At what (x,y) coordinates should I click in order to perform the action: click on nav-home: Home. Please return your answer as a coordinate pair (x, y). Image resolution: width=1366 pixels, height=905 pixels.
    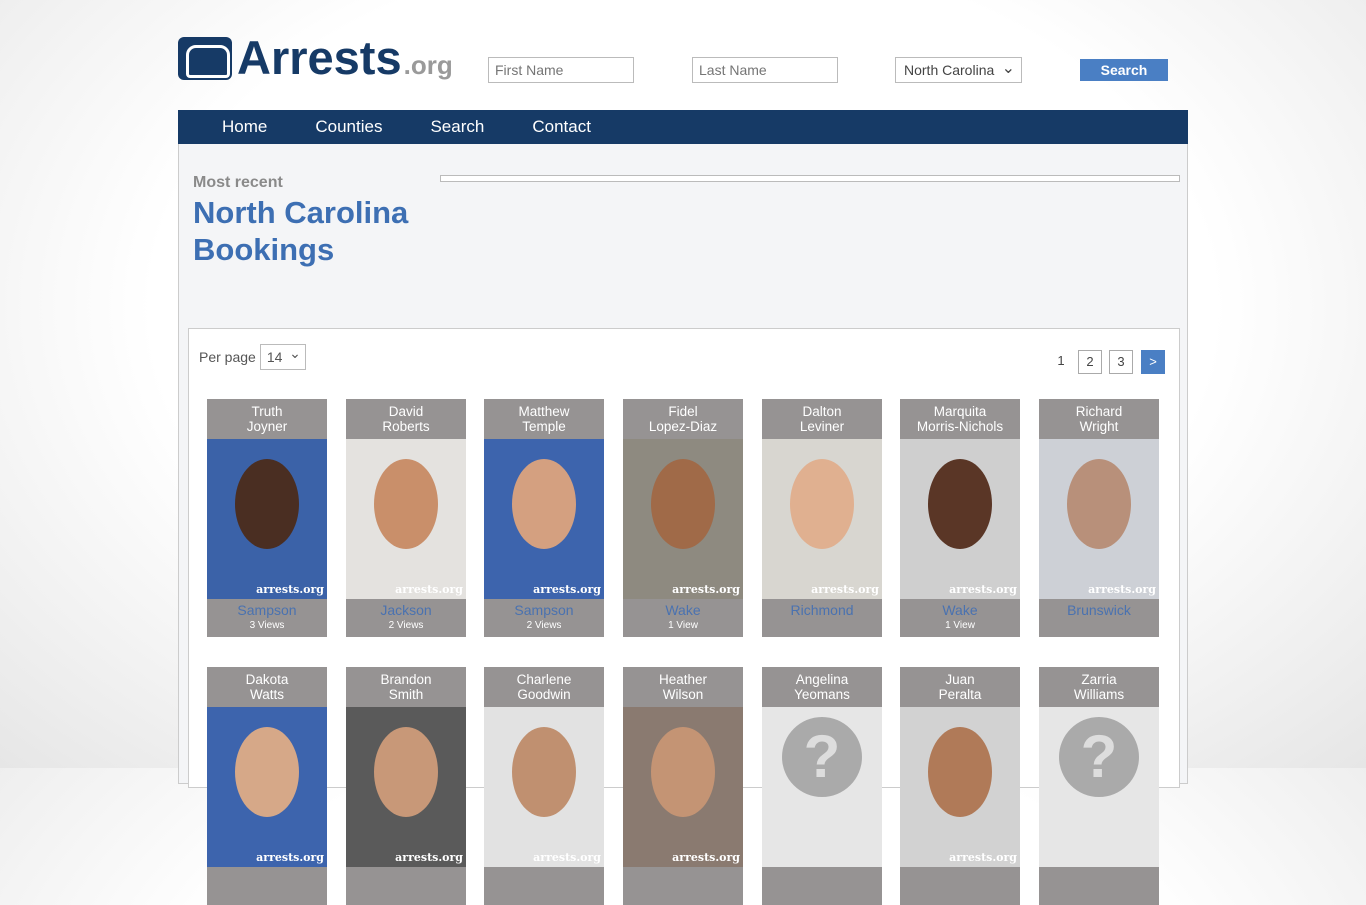
    Looking at the image, I should click on (244, 127).